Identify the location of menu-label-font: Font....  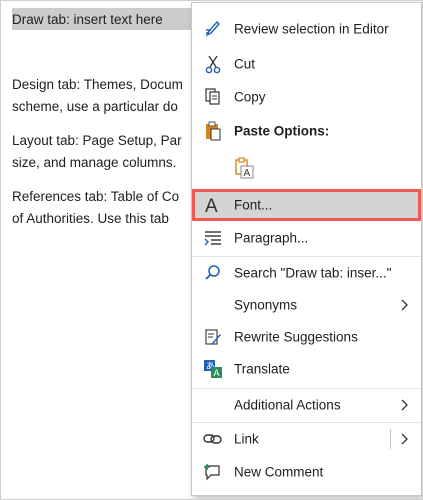
(253, 205).